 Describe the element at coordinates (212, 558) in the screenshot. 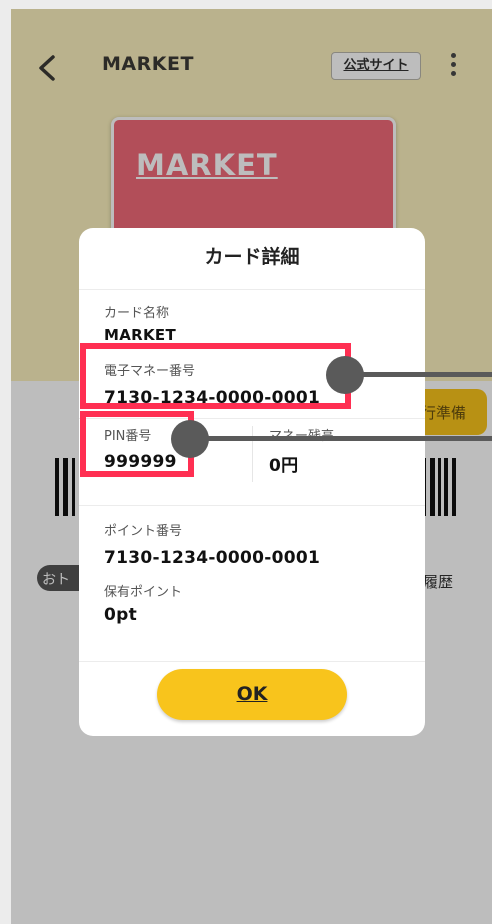

I see `point-number-value: 7130-1234-0000-0001` at that location.